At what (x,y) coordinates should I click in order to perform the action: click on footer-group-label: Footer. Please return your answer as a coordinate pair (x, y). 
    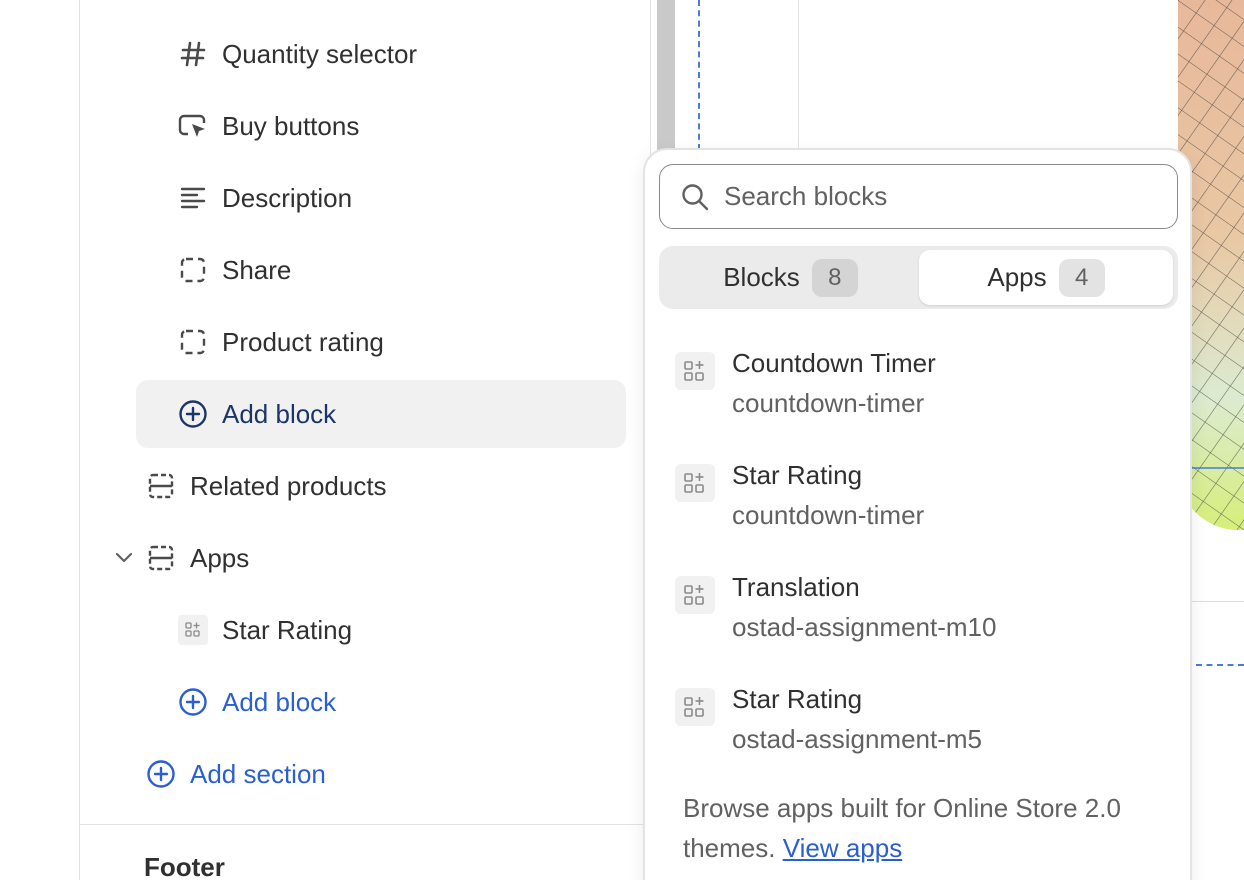
    Looking at the image, I should click on (184, 866).